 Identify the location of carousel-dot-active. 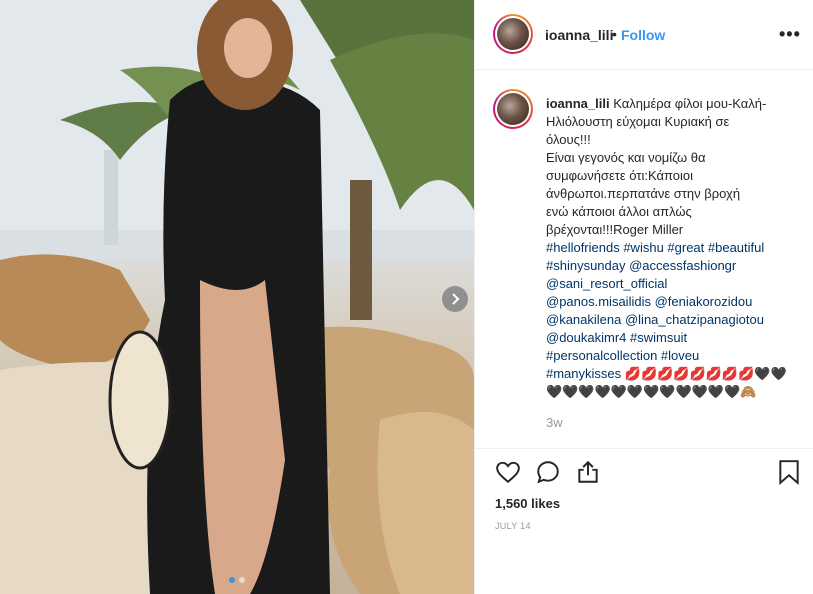
(232, 580).